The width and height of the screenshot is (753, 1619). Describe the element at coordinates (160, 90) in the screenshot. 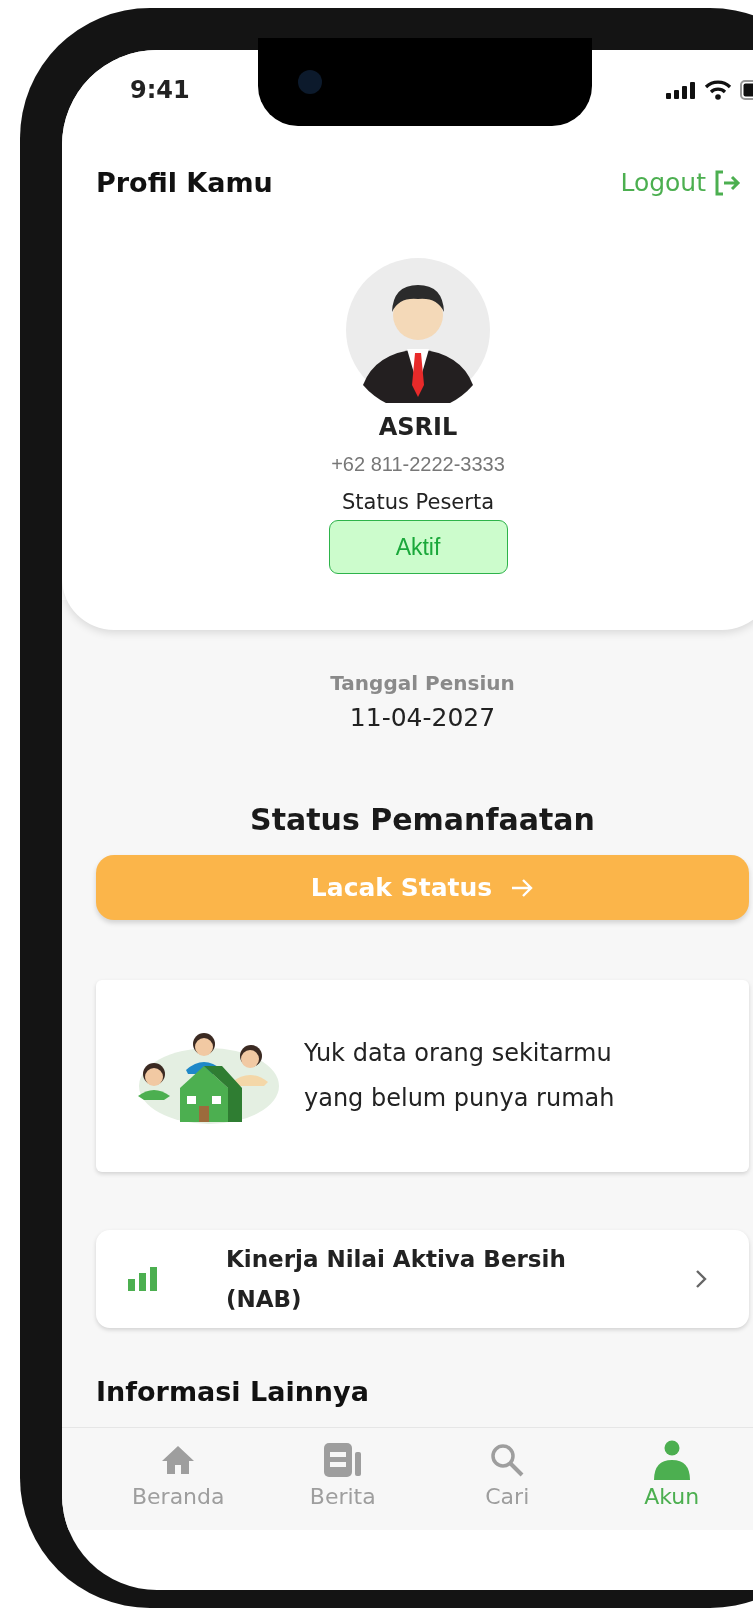

I see `status-time: 9:41` at that location.